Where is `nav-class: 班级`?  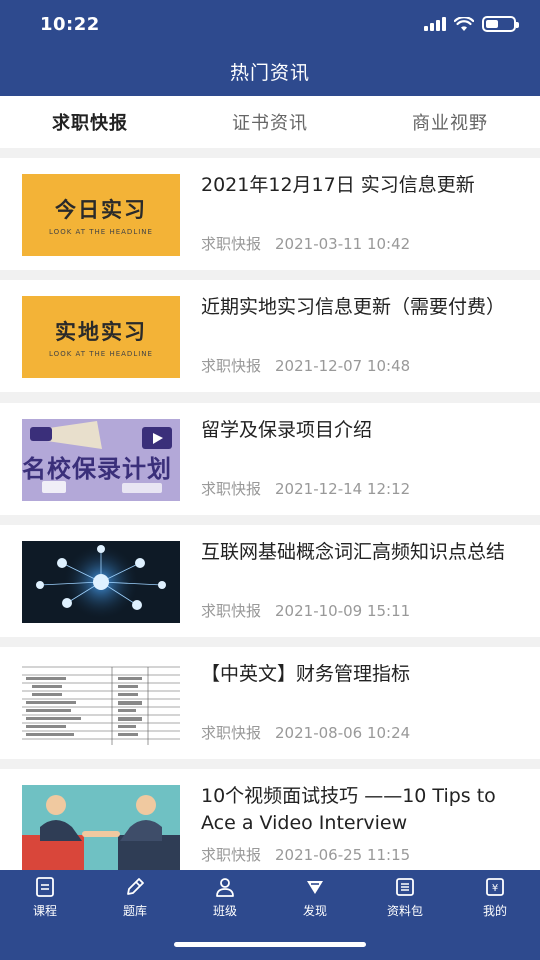
nav-class: 班级 is located at coordinates (225, 897).